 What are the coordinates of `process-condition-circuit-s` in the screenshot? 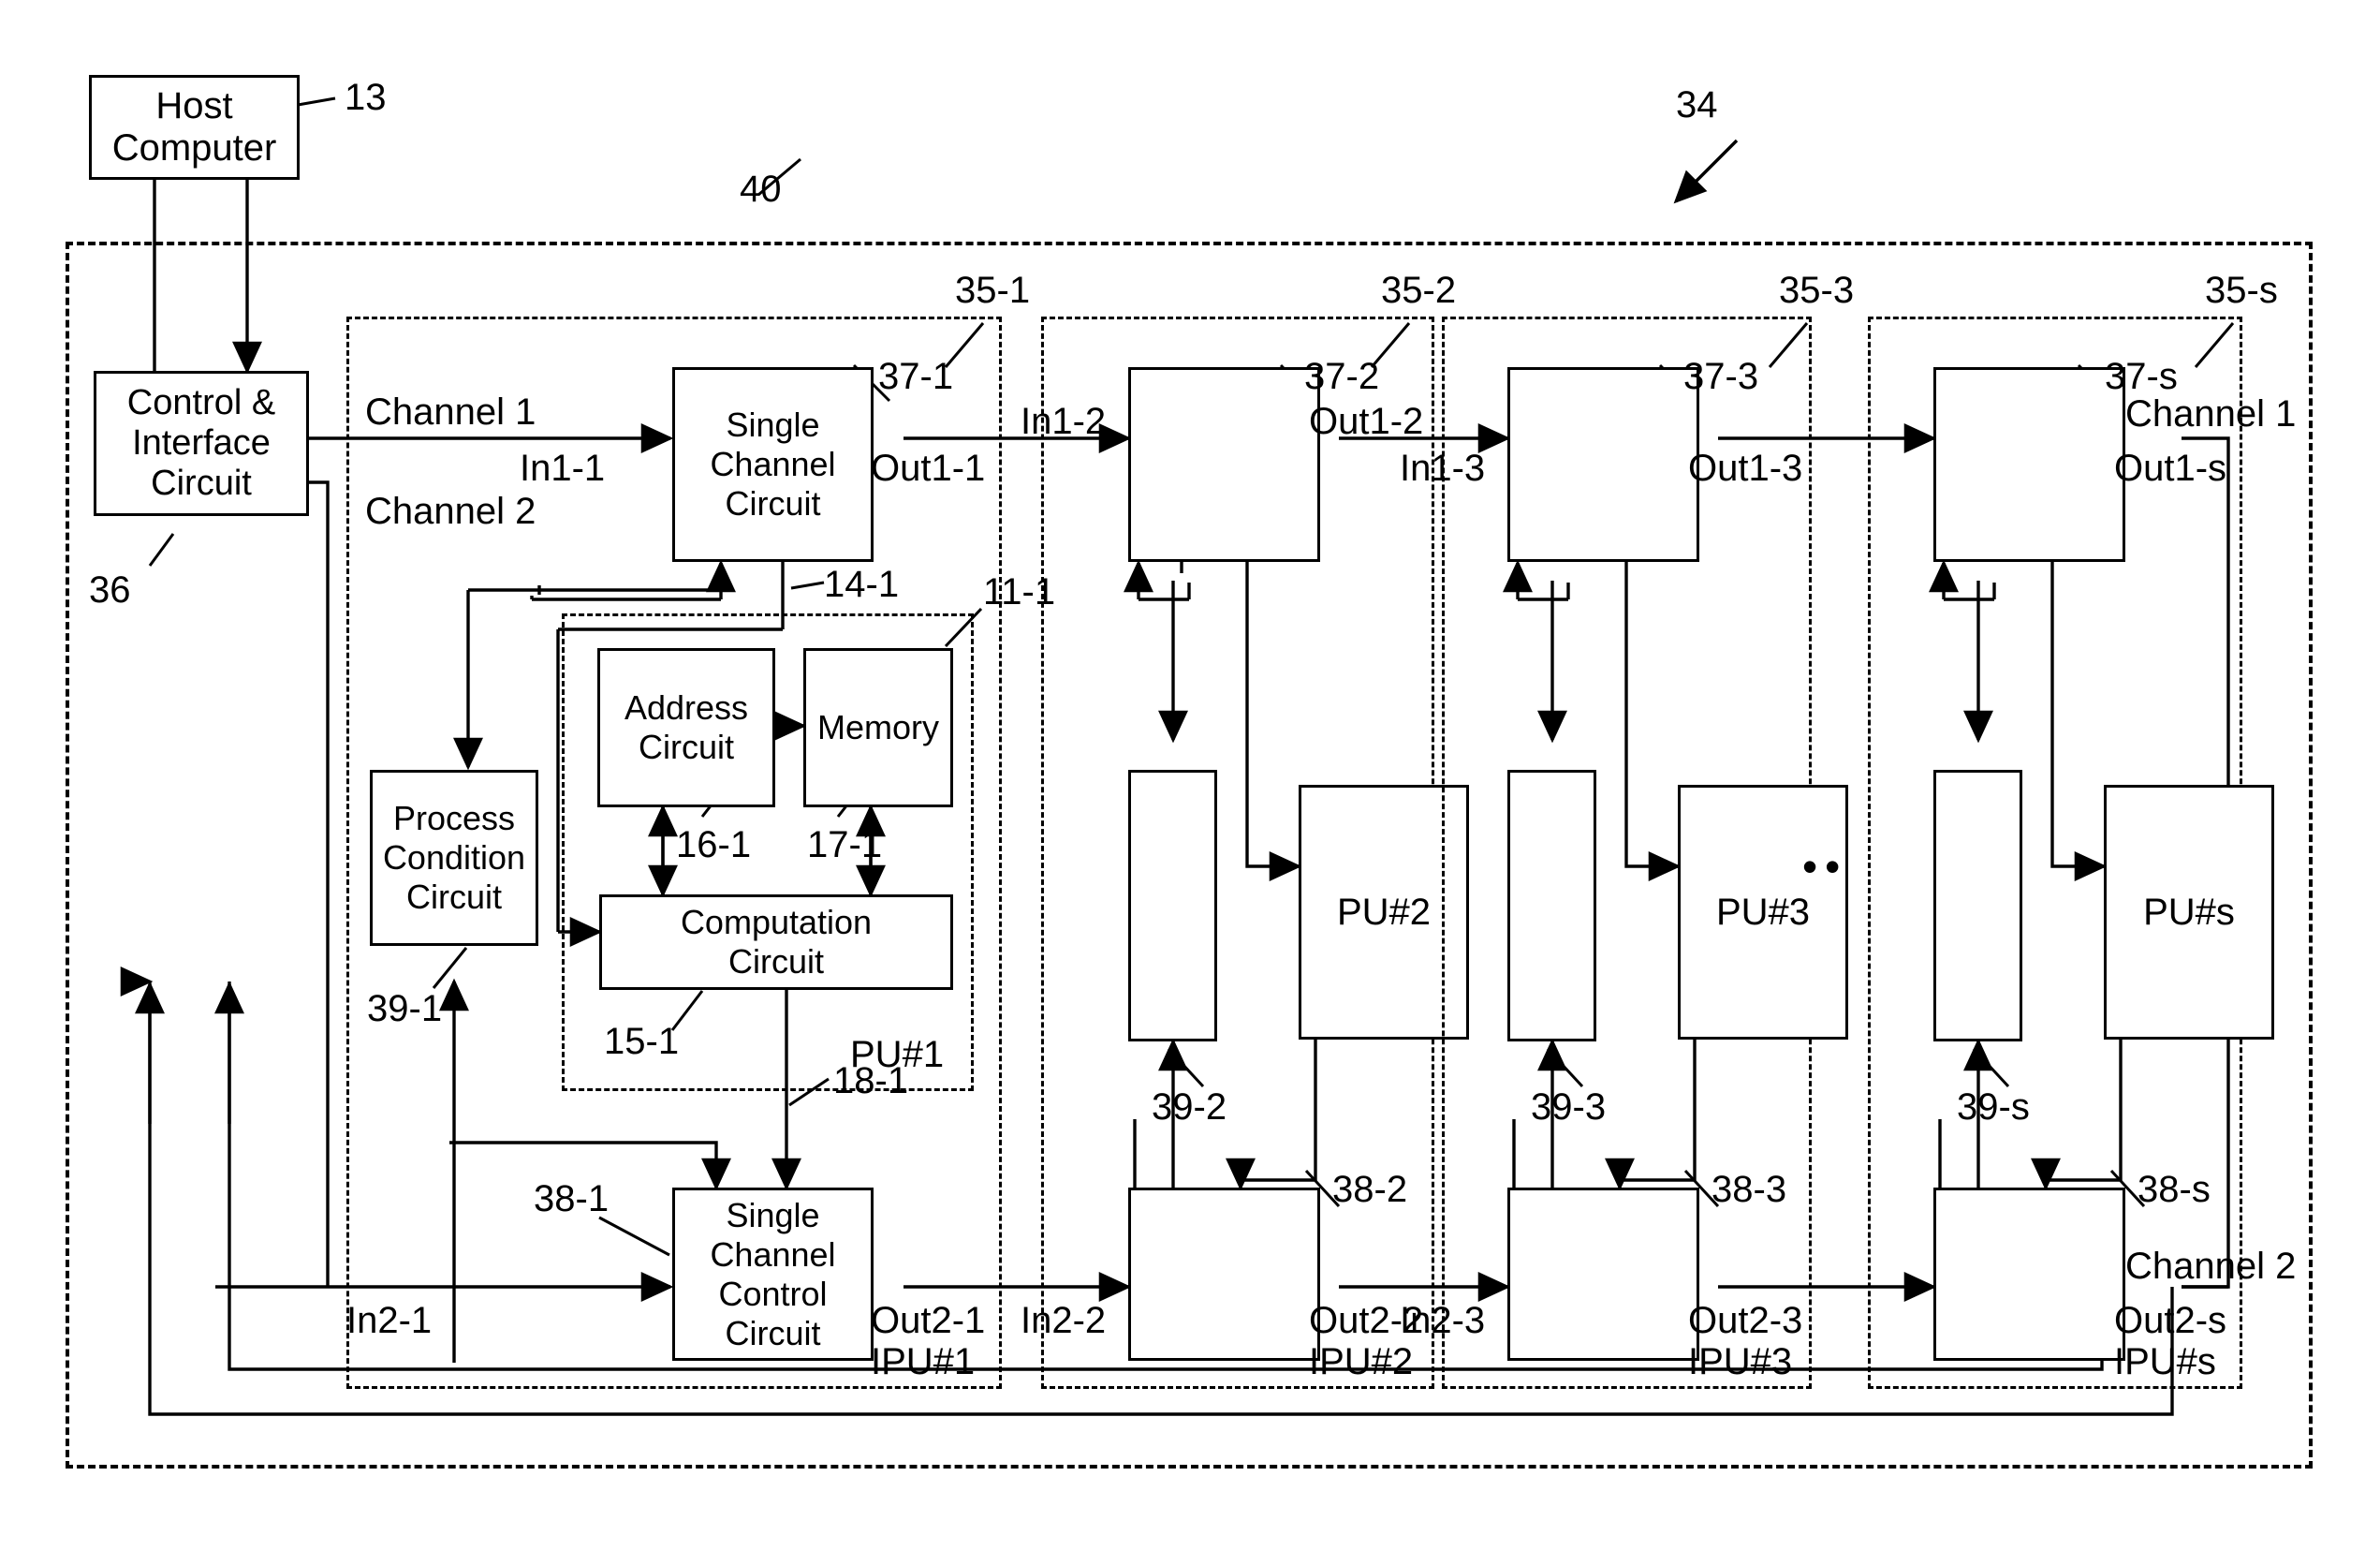 It's located at (1978, 905).